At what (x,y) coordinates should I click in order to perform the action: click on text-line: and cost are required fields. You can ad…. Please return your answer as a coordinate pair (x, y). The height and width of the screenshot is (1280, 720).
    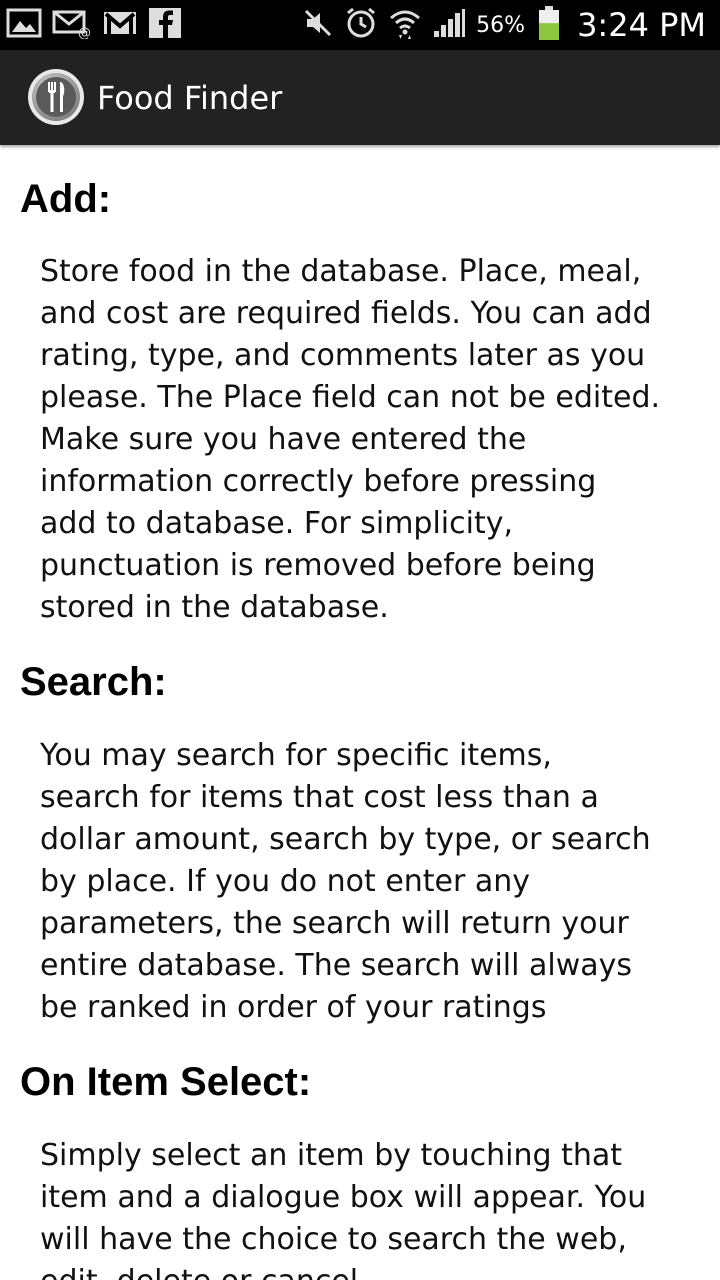
    Looking at the image, I should click on (346, 313).